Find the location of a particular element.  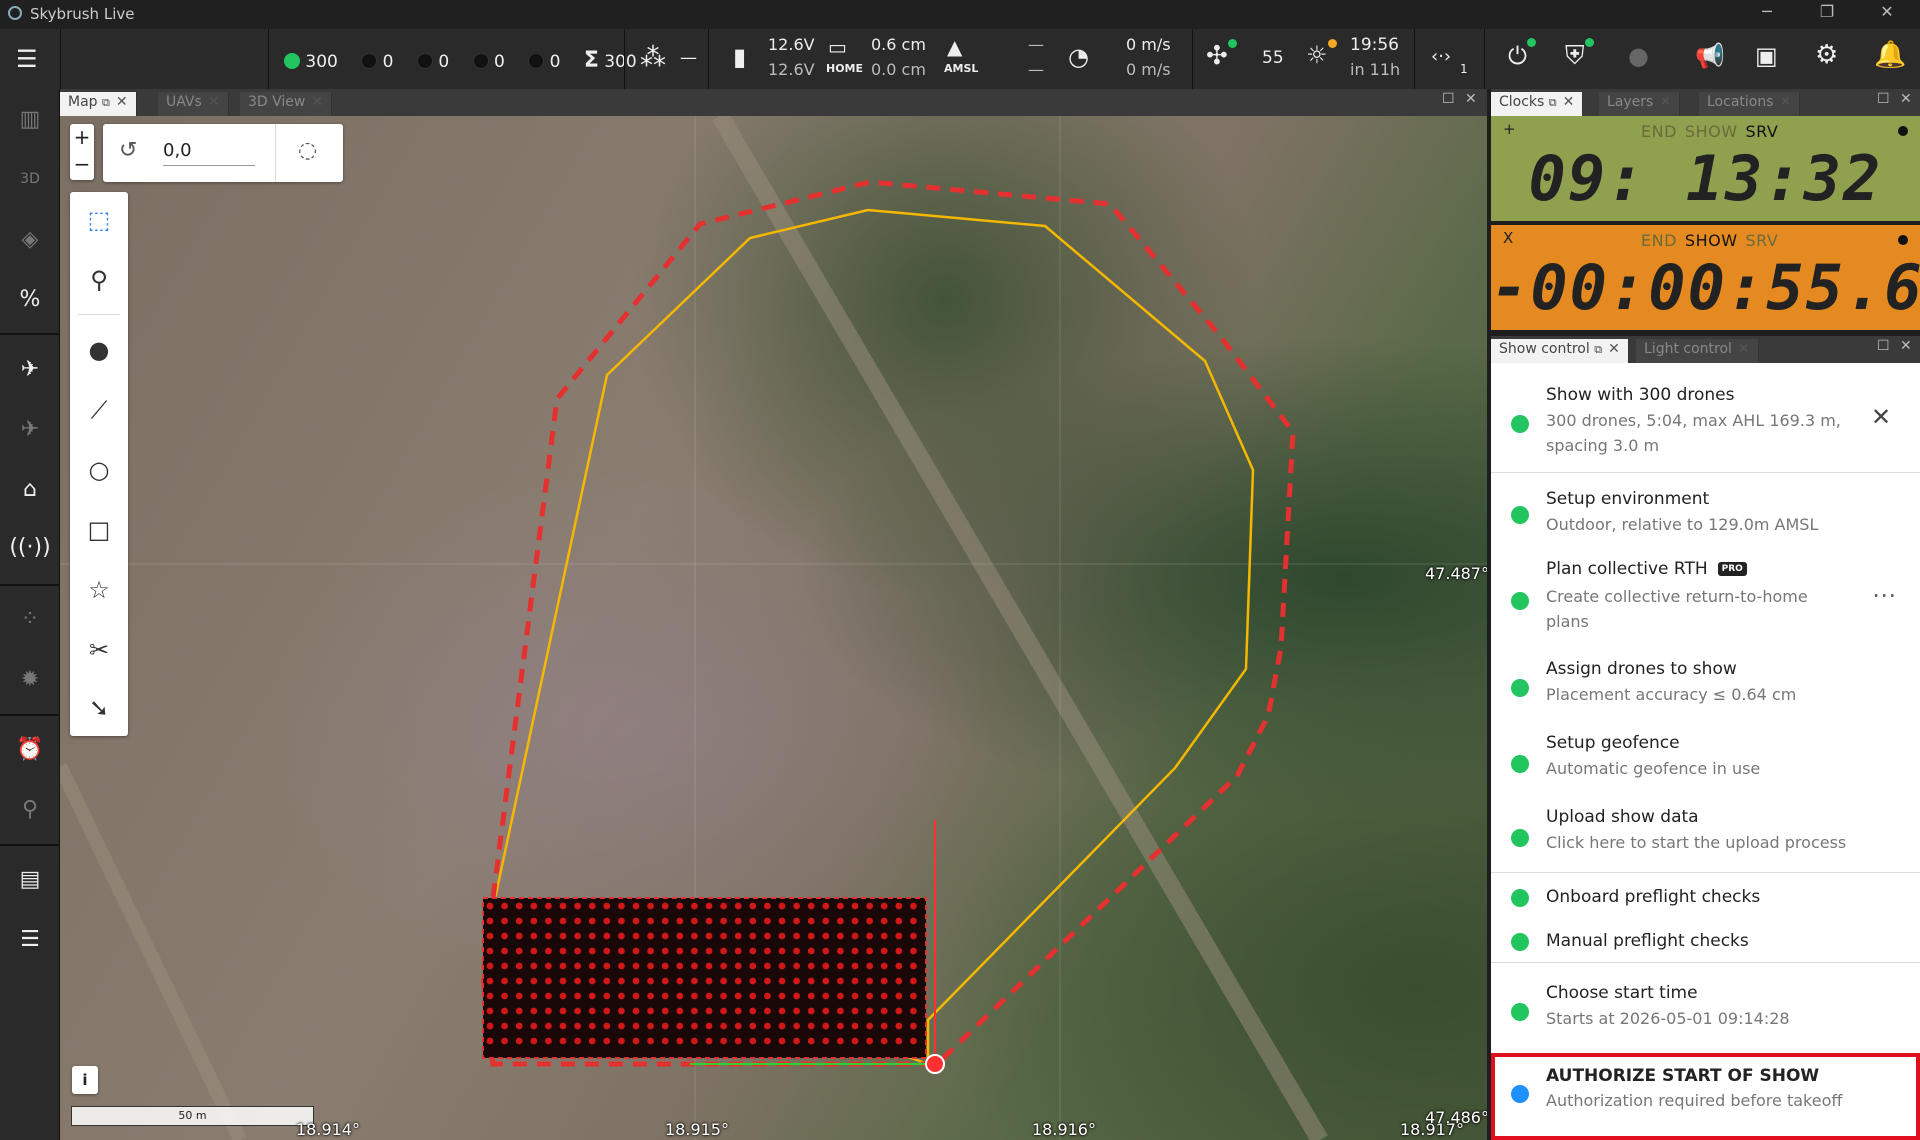

info-button: i is located at coordinates (85, 1080).